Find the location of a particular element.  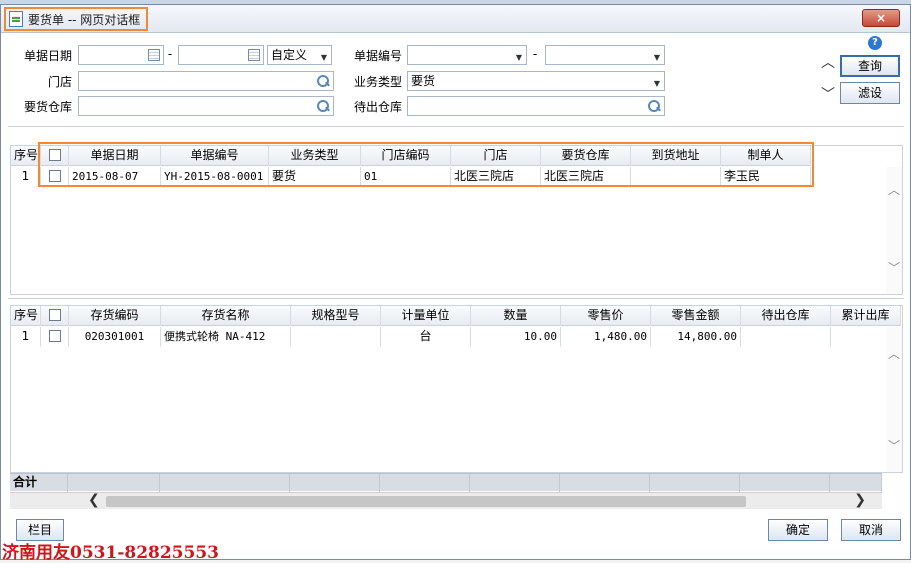

out-warehouse-input is located at coordinates (536, 106).